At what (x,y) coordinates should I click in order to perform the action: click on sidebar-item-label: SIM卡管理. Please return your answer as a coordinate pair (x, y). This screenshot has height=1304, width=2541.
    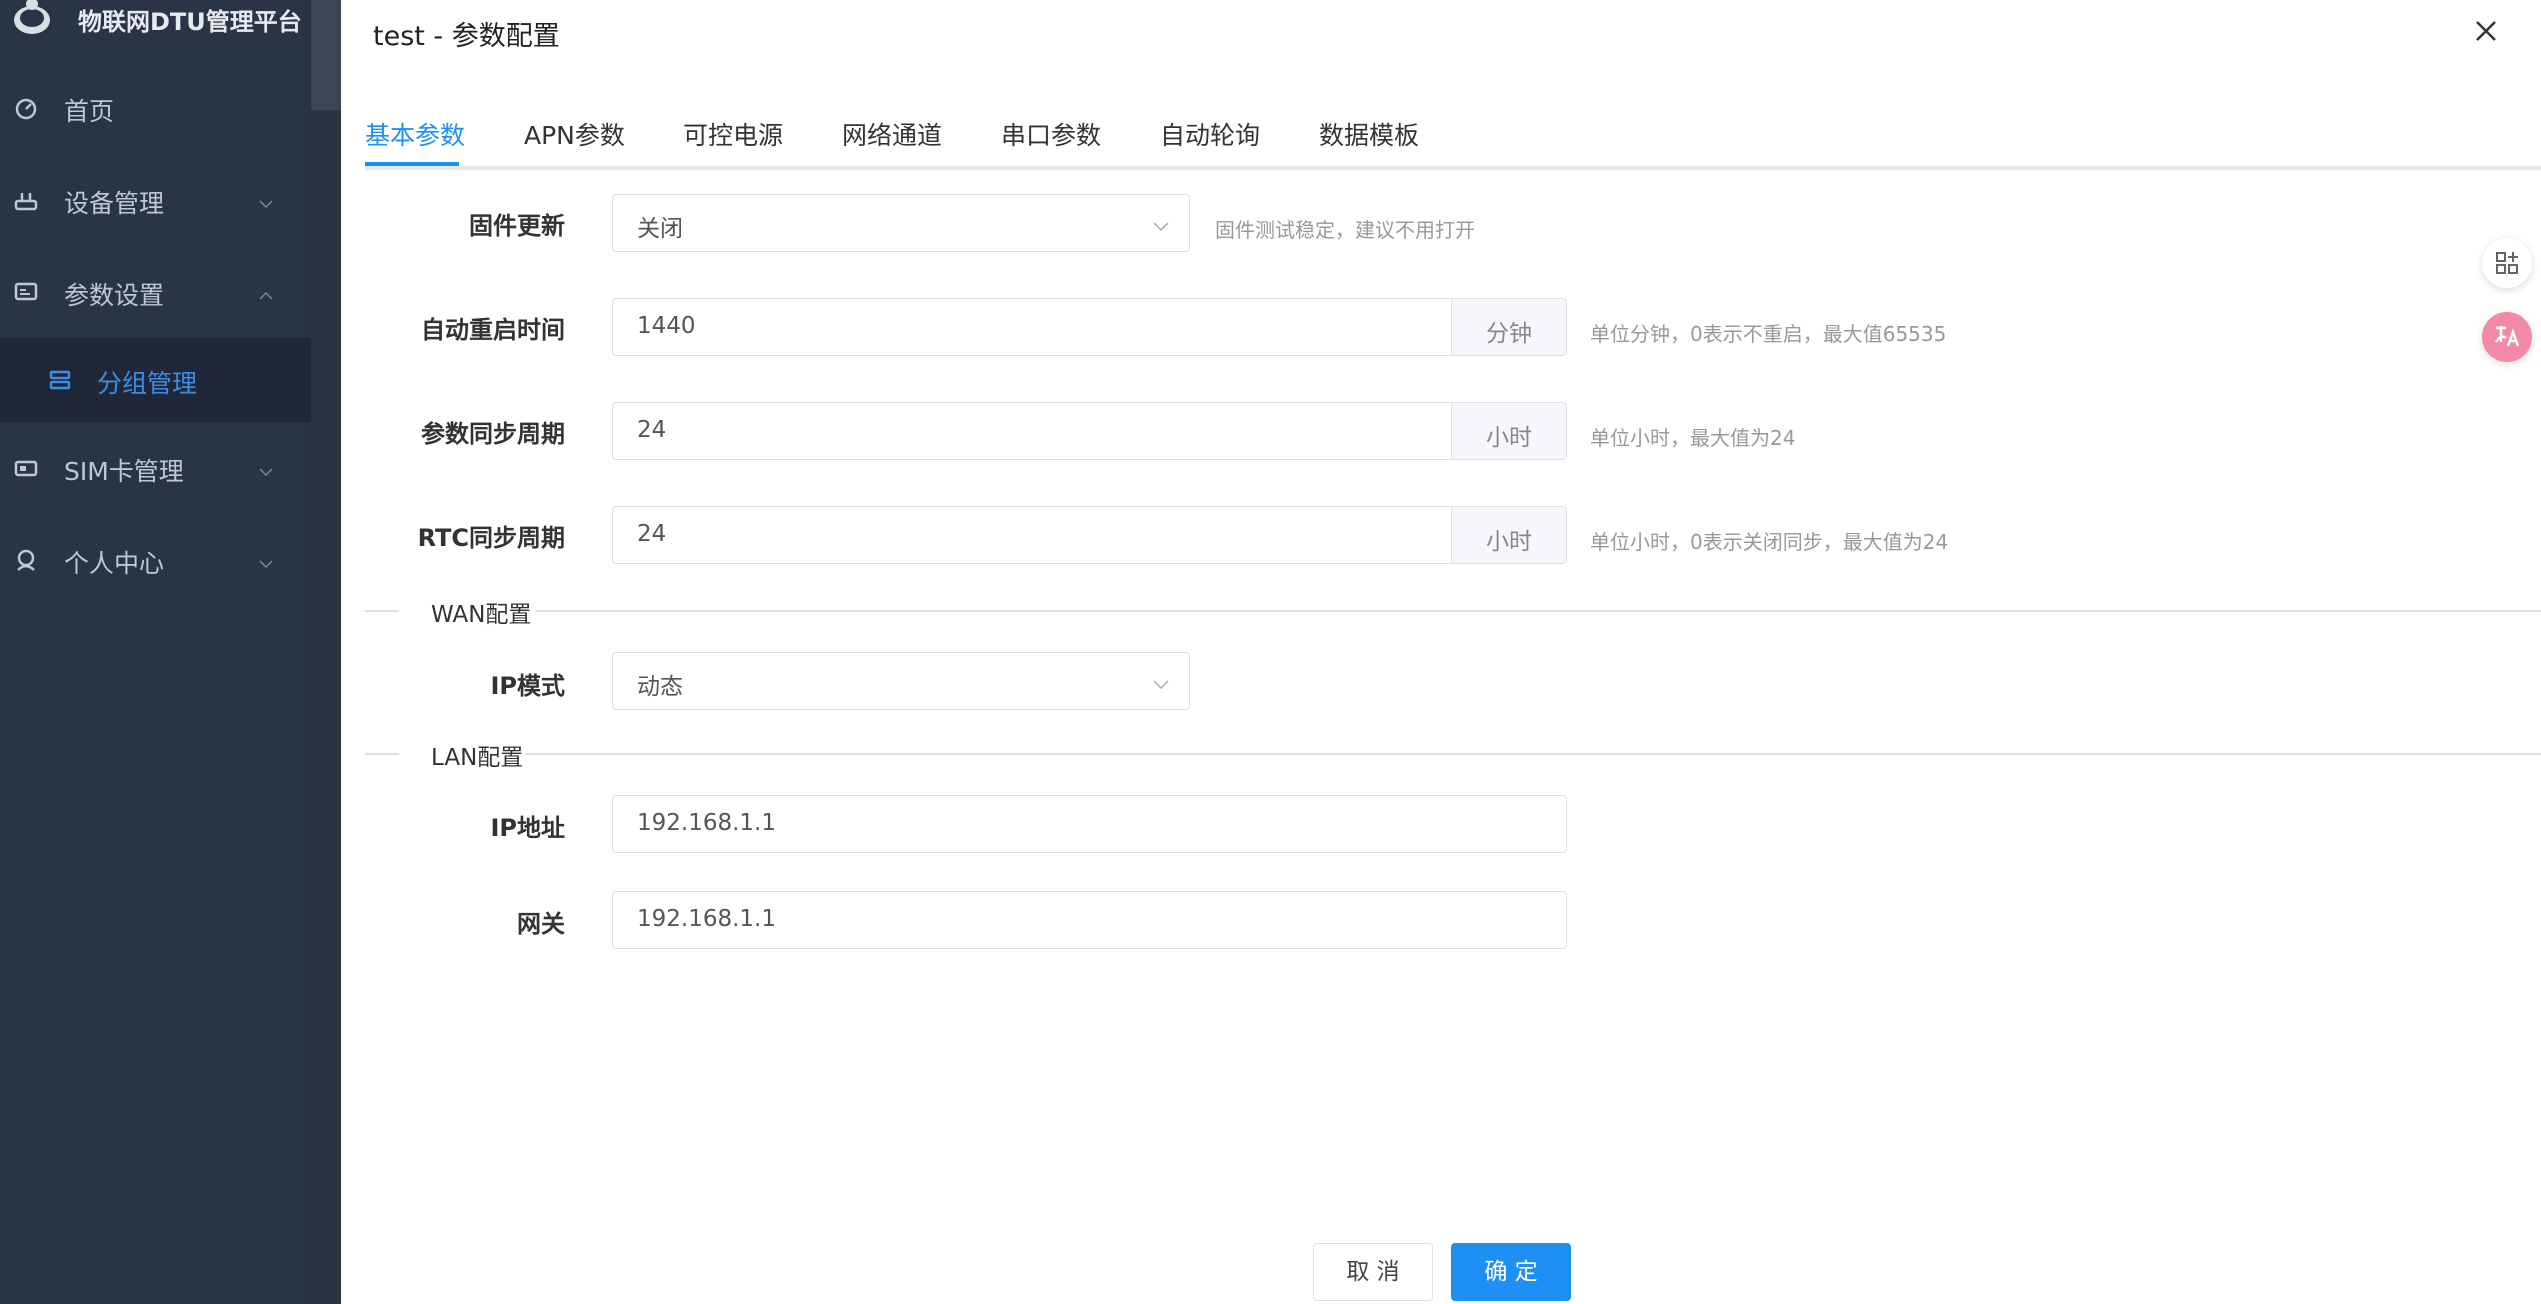
    Looking at the image, I should click on (124, 471).